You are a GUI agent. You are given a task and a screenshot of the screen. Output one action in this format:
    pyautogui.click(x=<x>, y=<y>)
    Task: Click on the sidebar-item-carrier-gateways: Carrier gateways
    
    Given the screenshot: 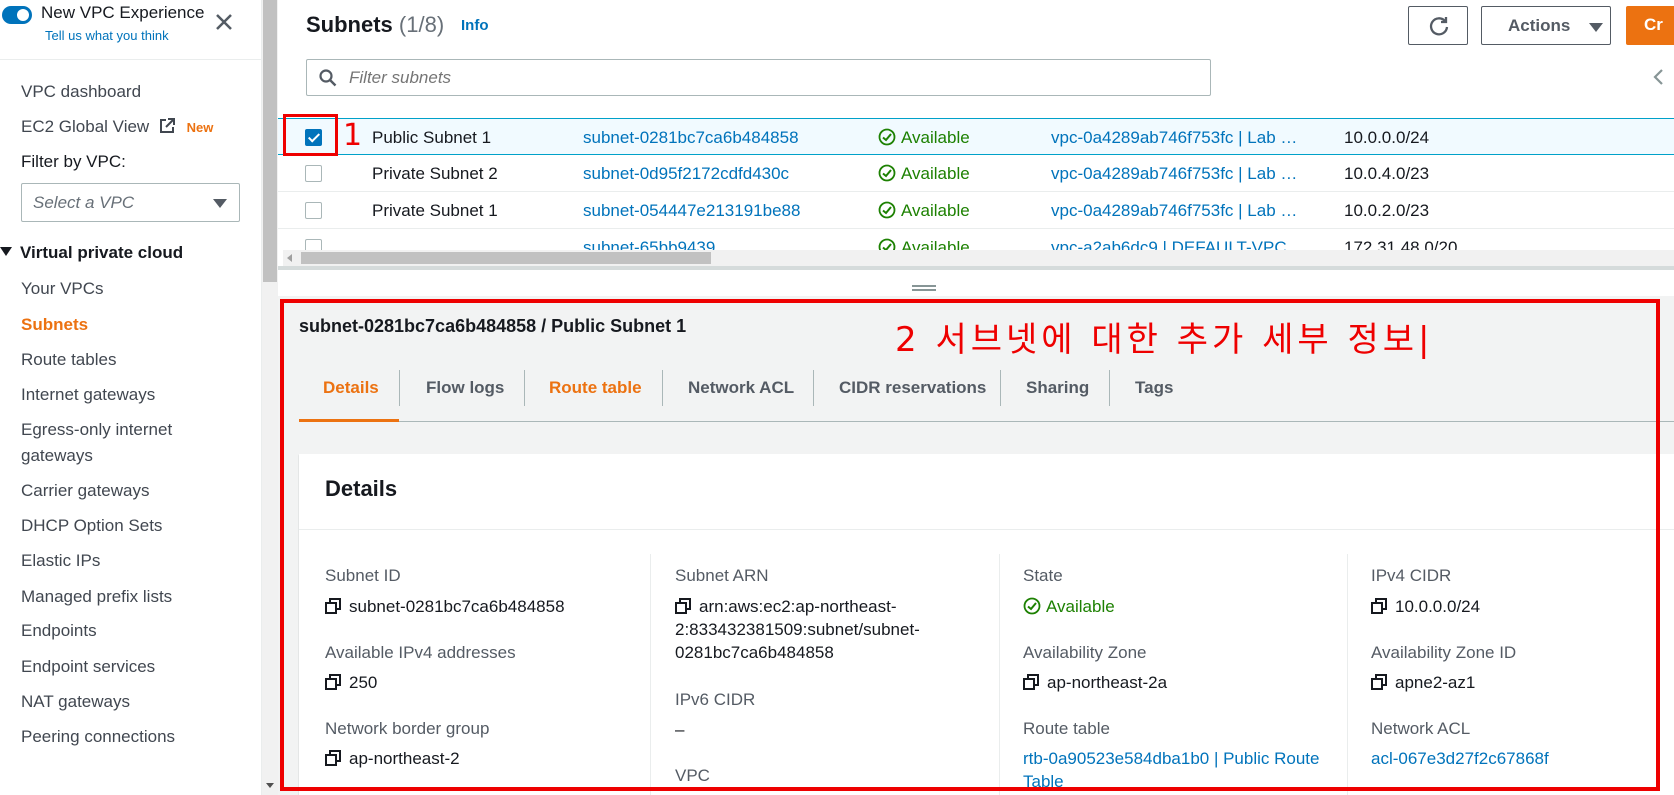 What is the action you would take?
    pyautogui.click(x=85, y=491)
    